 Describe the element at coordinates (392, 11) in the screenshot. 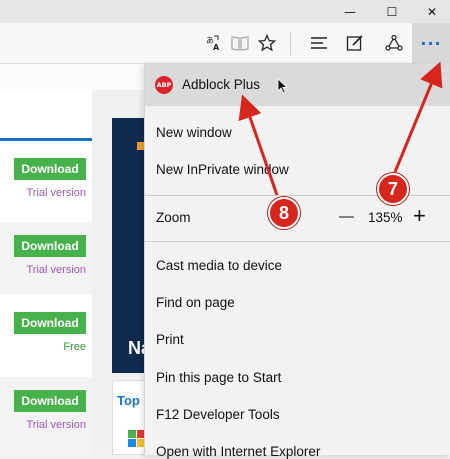

I see `maximize-button: ☐` at that location.